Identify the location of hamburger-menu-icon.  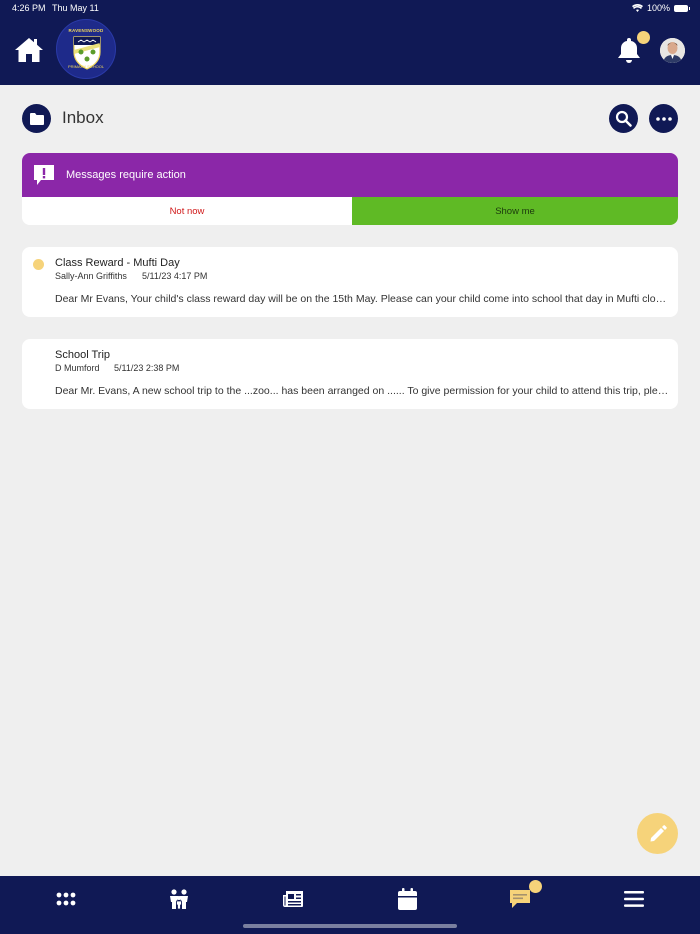
(634, 899).